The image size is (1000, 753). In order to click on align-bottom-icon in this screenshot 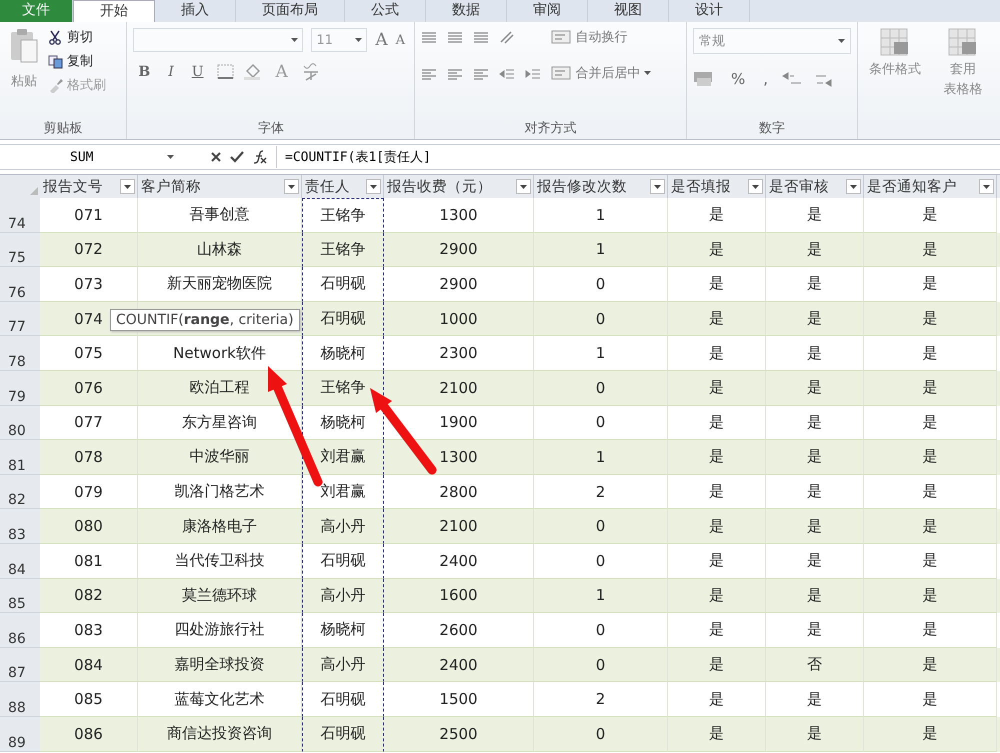, I will do `click(481, 37)`.